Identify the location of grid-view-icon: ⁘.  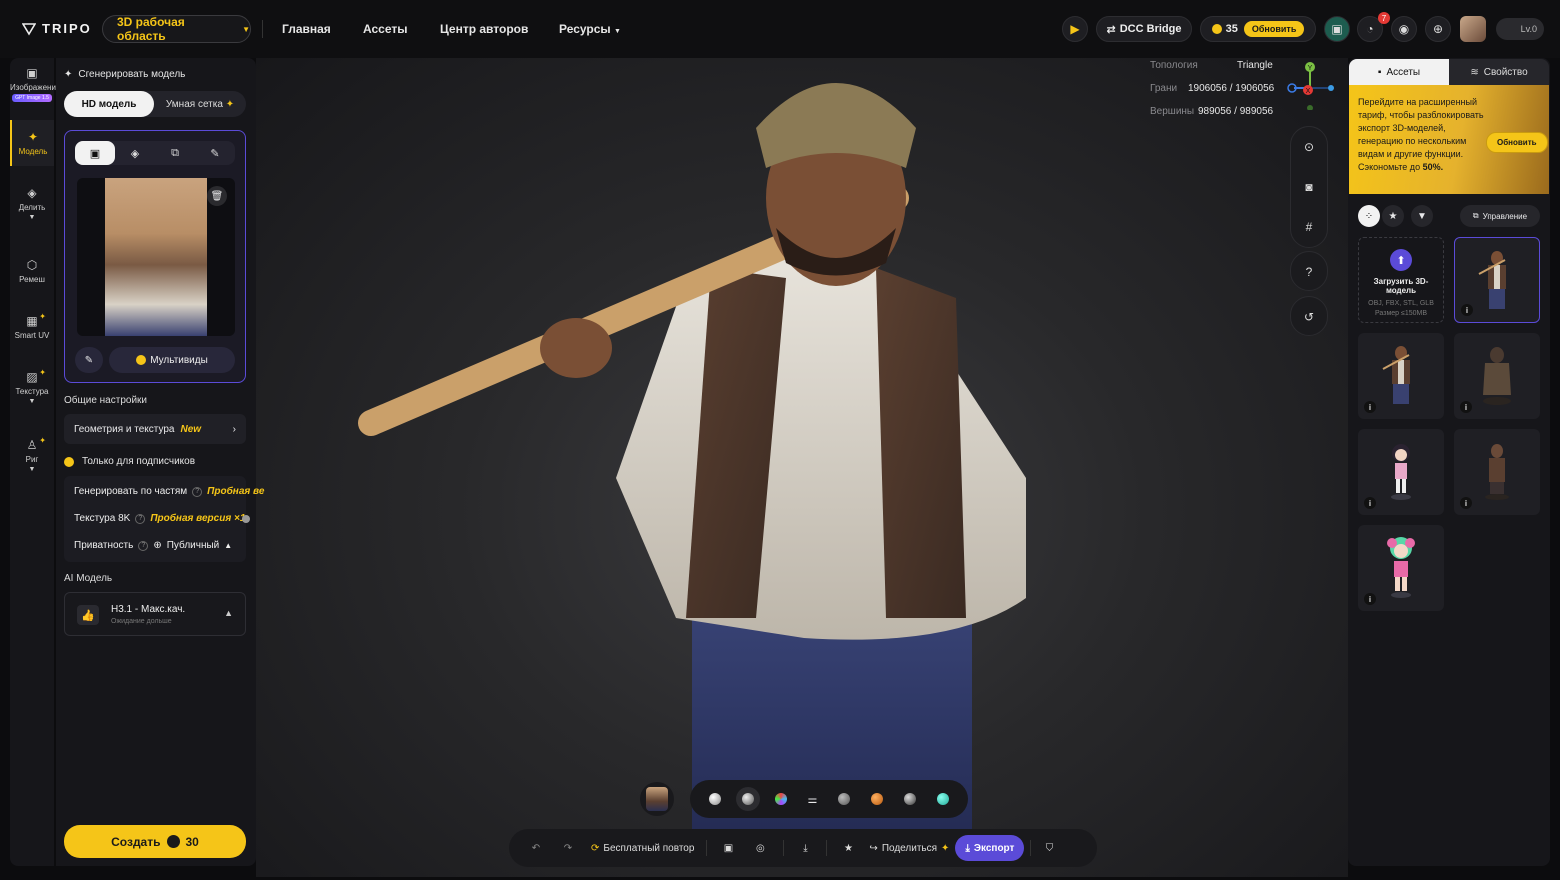
(1369, 216).